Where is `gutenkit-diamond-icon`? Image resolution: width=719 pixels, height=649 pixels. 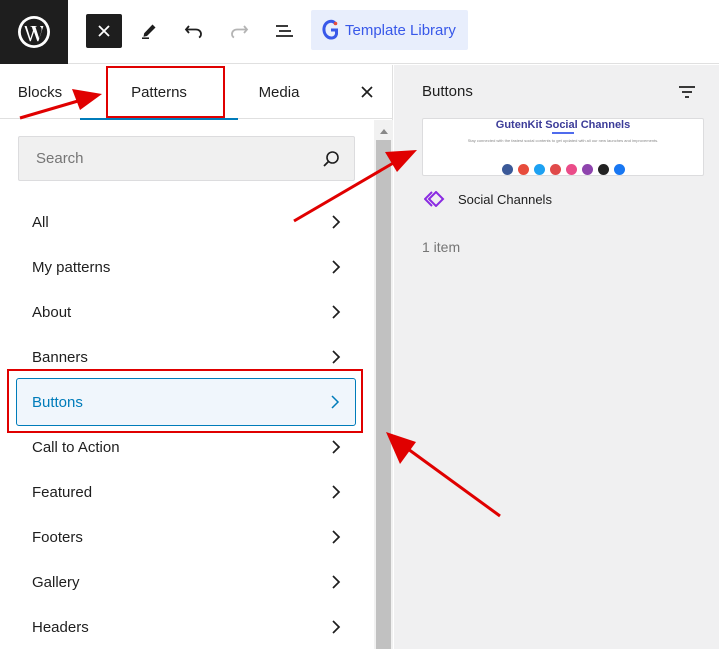
gutenkit-diamond-icon is located at coordinates (434, 199).